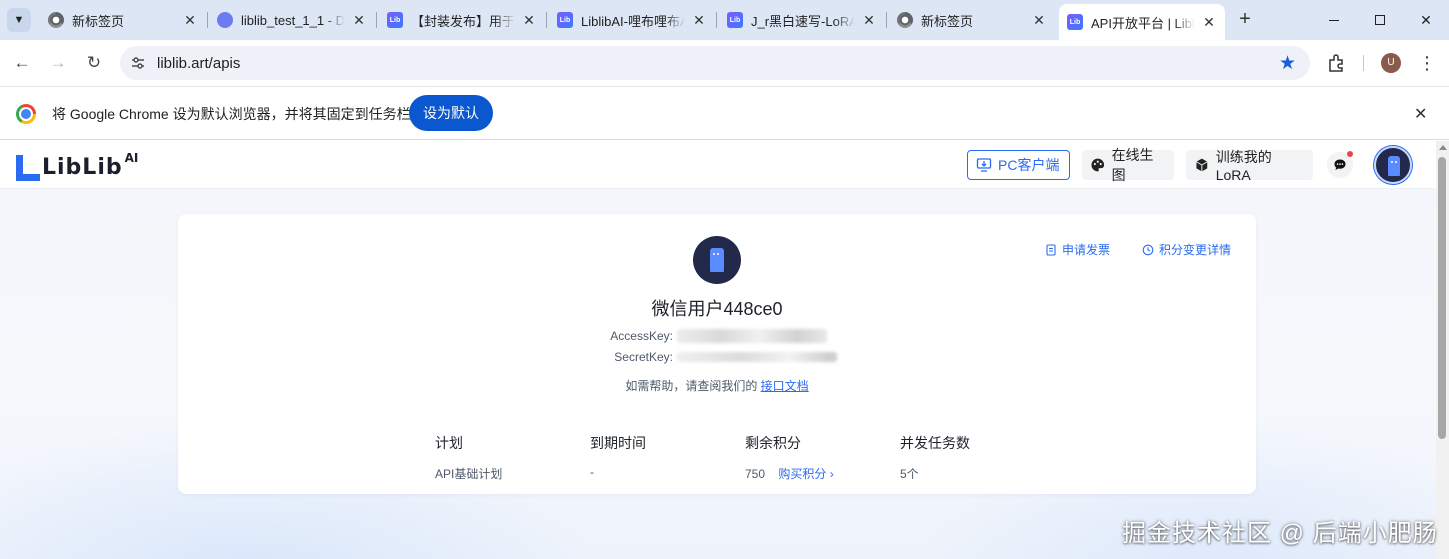 This screenshot has width=1449, height=559. What do you see at coordinates (19, 20) in the screenshot?
I see `tab-search-button: ▼` at bounding box center [19, 20].